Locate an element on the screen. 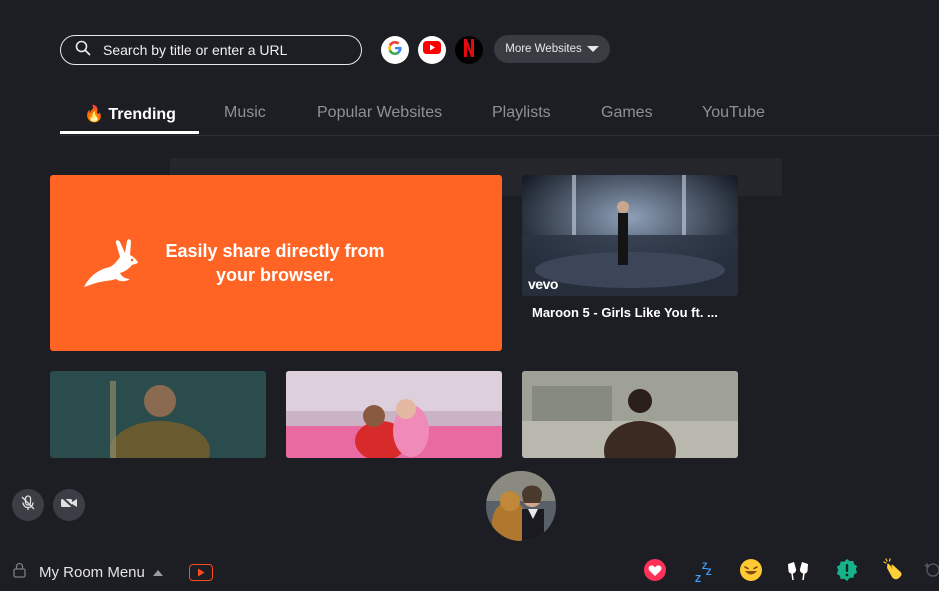 This screenshot has width=939, height=591. search-bar is located at coordinates (211, 50).